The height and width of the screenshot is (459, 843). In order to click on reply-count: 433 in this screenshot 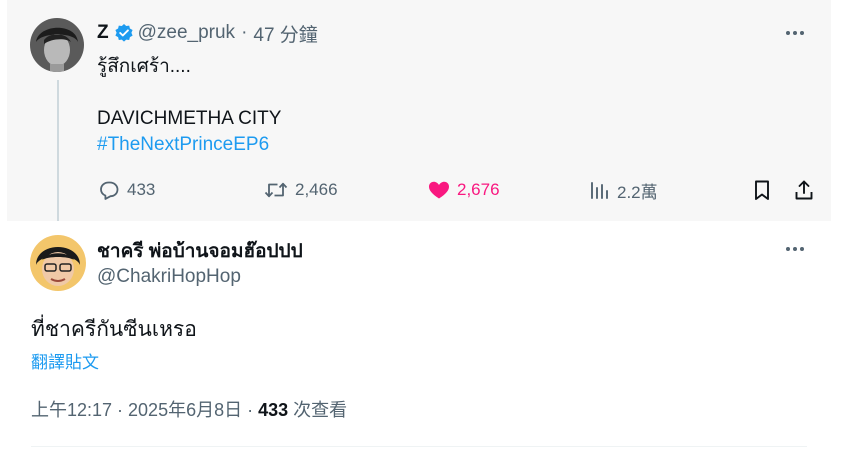, I will do `click(141, 189)`.